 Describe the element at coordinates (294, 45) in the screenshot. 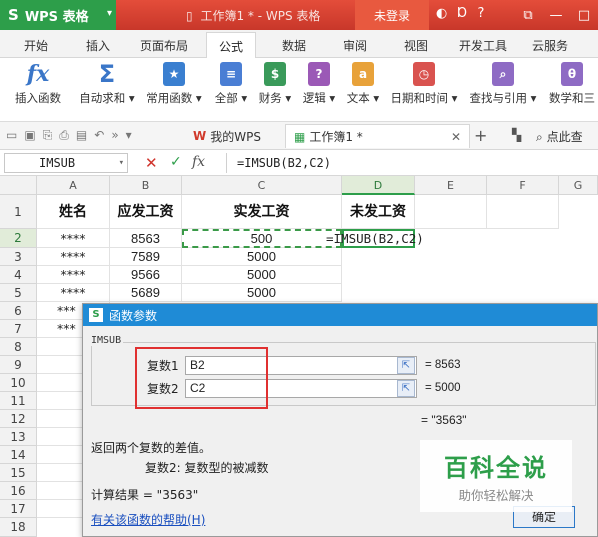

I see `tab-data: 数据` at that location.